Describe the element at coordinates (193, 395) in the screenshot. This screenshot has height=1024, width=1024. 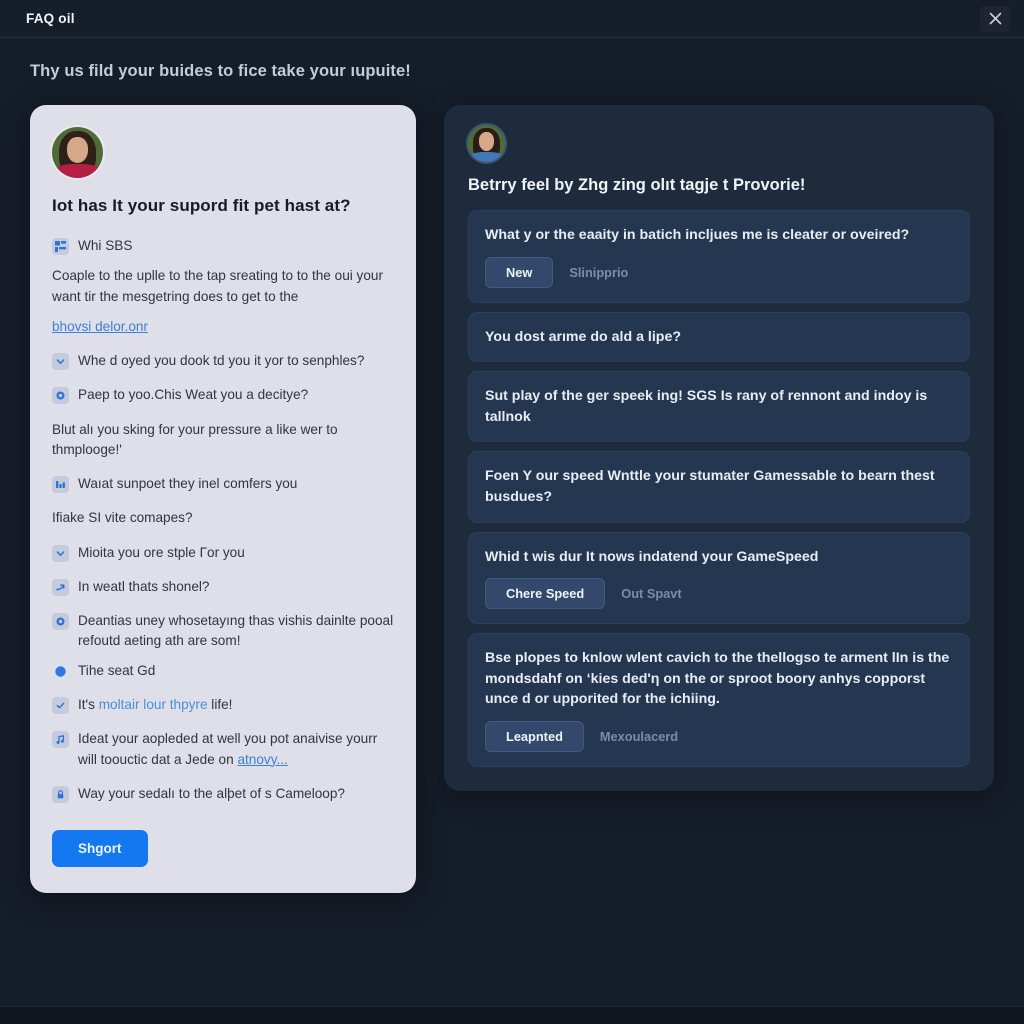
I see `list-item-label: Paep to yoo.Chis Weat you a decitye?` at that location.